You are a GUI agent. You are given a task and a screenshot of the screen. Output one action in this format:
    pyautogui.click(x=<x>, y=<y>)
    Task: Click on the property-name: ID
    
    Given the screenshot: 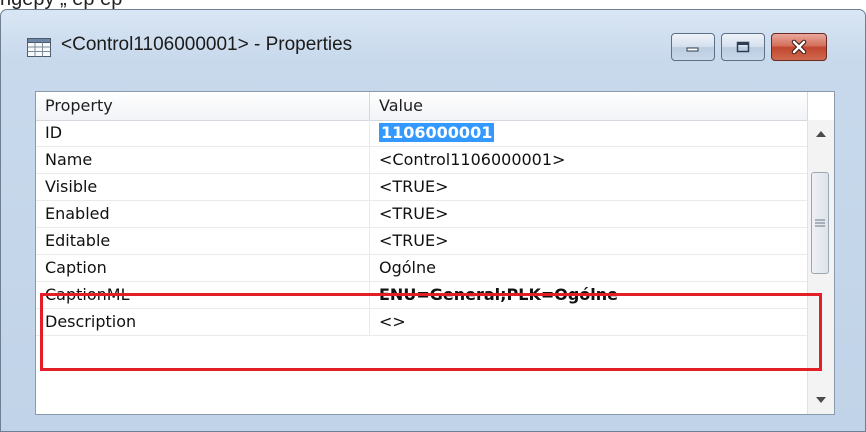 What is the action you would take?
    pyautogui.click(x=203, y=133)
    